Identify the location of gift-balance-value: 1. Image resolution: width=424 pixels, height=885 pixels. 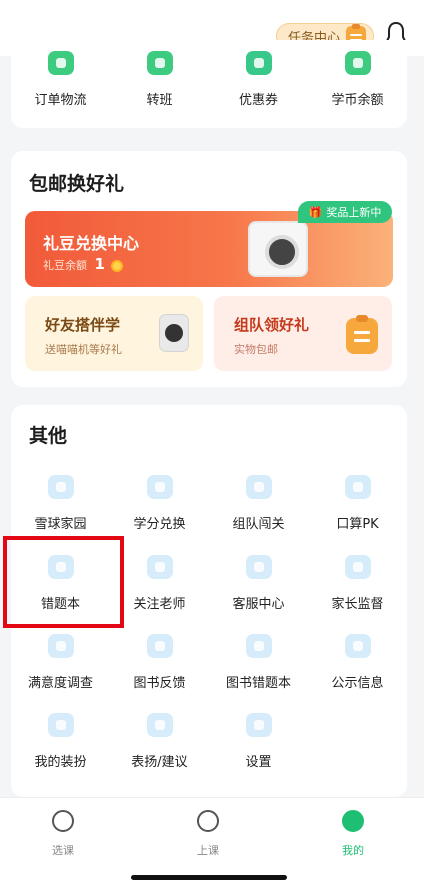
(99, 264).